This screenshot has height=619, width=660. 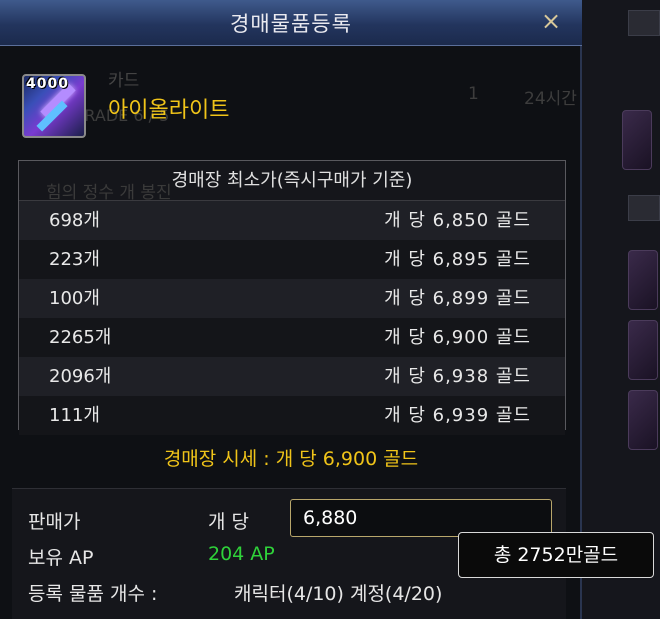 What do you see at coordinates (457, 298) in the screenshot?
I see `row-price: 개 당 6,899 골드` at bounding box center [457, 298].